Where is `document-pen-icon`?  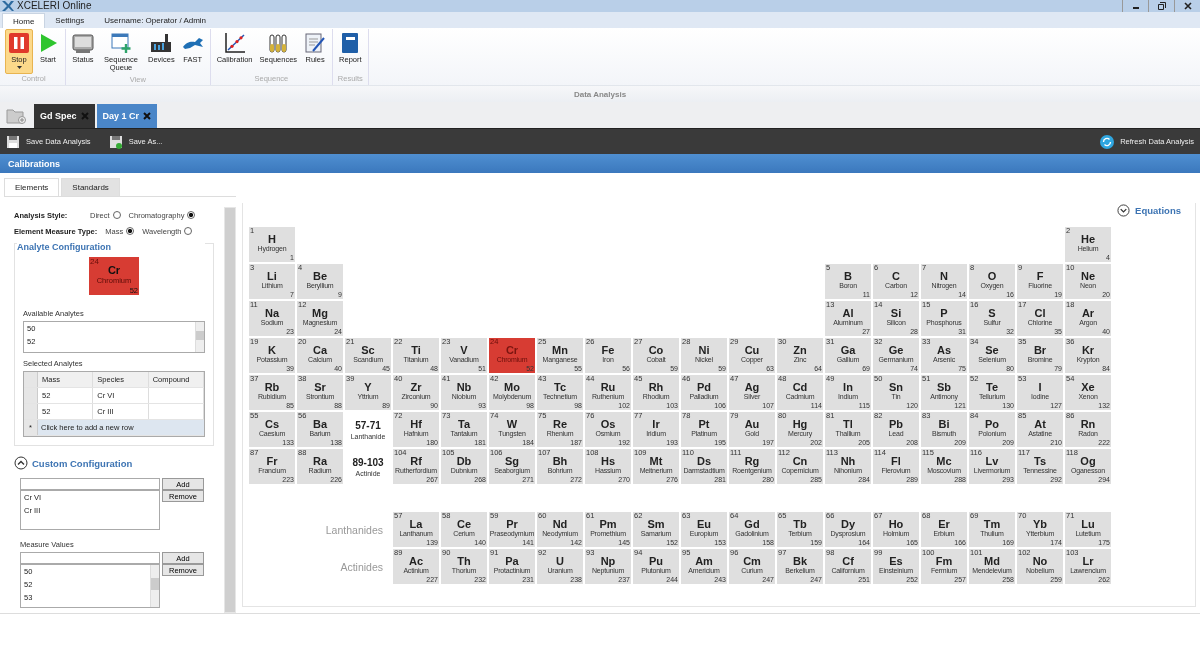 document-pen-icon is located at coordinates (315, 43).